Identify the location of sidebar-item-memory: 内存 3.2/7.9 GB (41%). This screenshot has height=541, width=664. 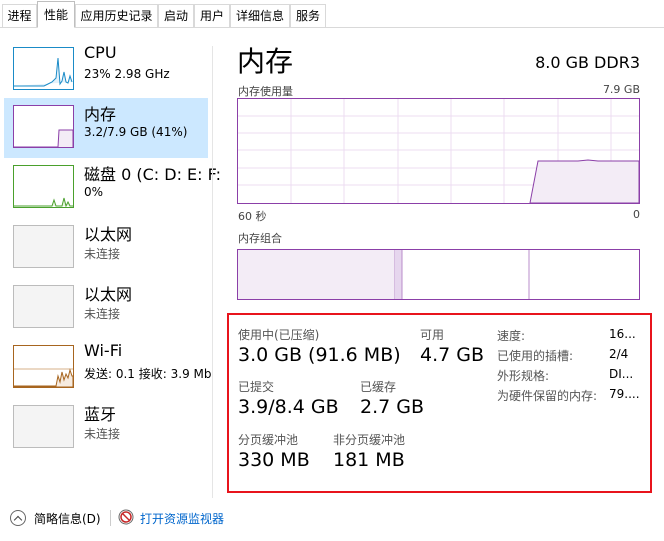
(106, 128).